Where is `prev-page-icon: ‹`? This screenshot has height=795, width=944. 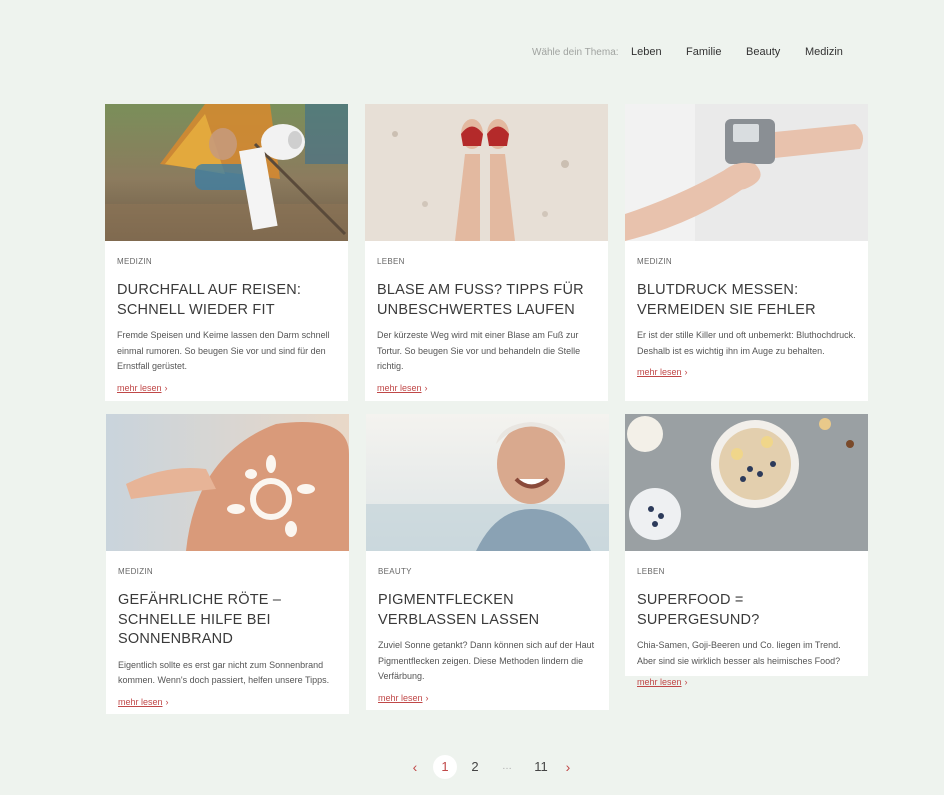 prev-page-icon: ‹ is located at coordinates (415, 767).